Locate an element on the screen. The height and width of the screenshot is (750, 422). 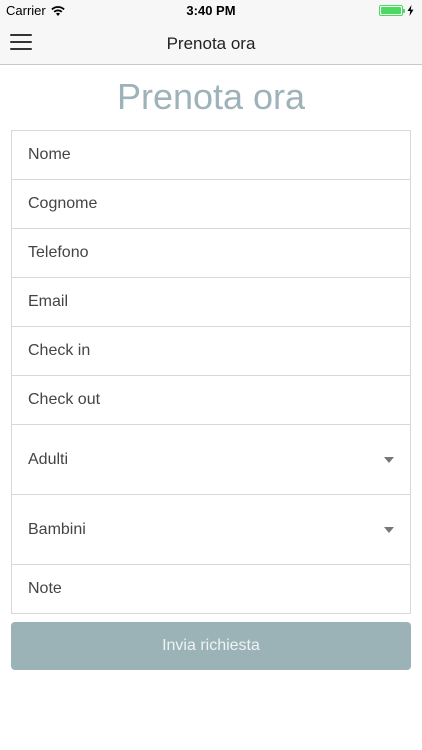
note-placeholder: Note is located at coordinates (45, 588).